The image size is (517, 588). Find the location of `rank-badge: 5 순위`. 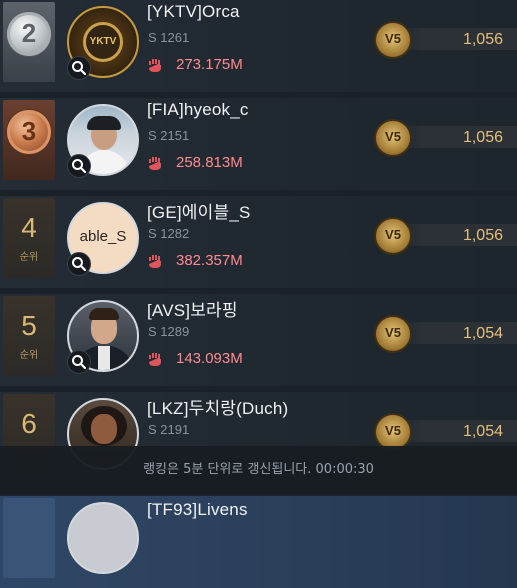

rank-badge: 5 순위 is located at coordinates (29, 336).